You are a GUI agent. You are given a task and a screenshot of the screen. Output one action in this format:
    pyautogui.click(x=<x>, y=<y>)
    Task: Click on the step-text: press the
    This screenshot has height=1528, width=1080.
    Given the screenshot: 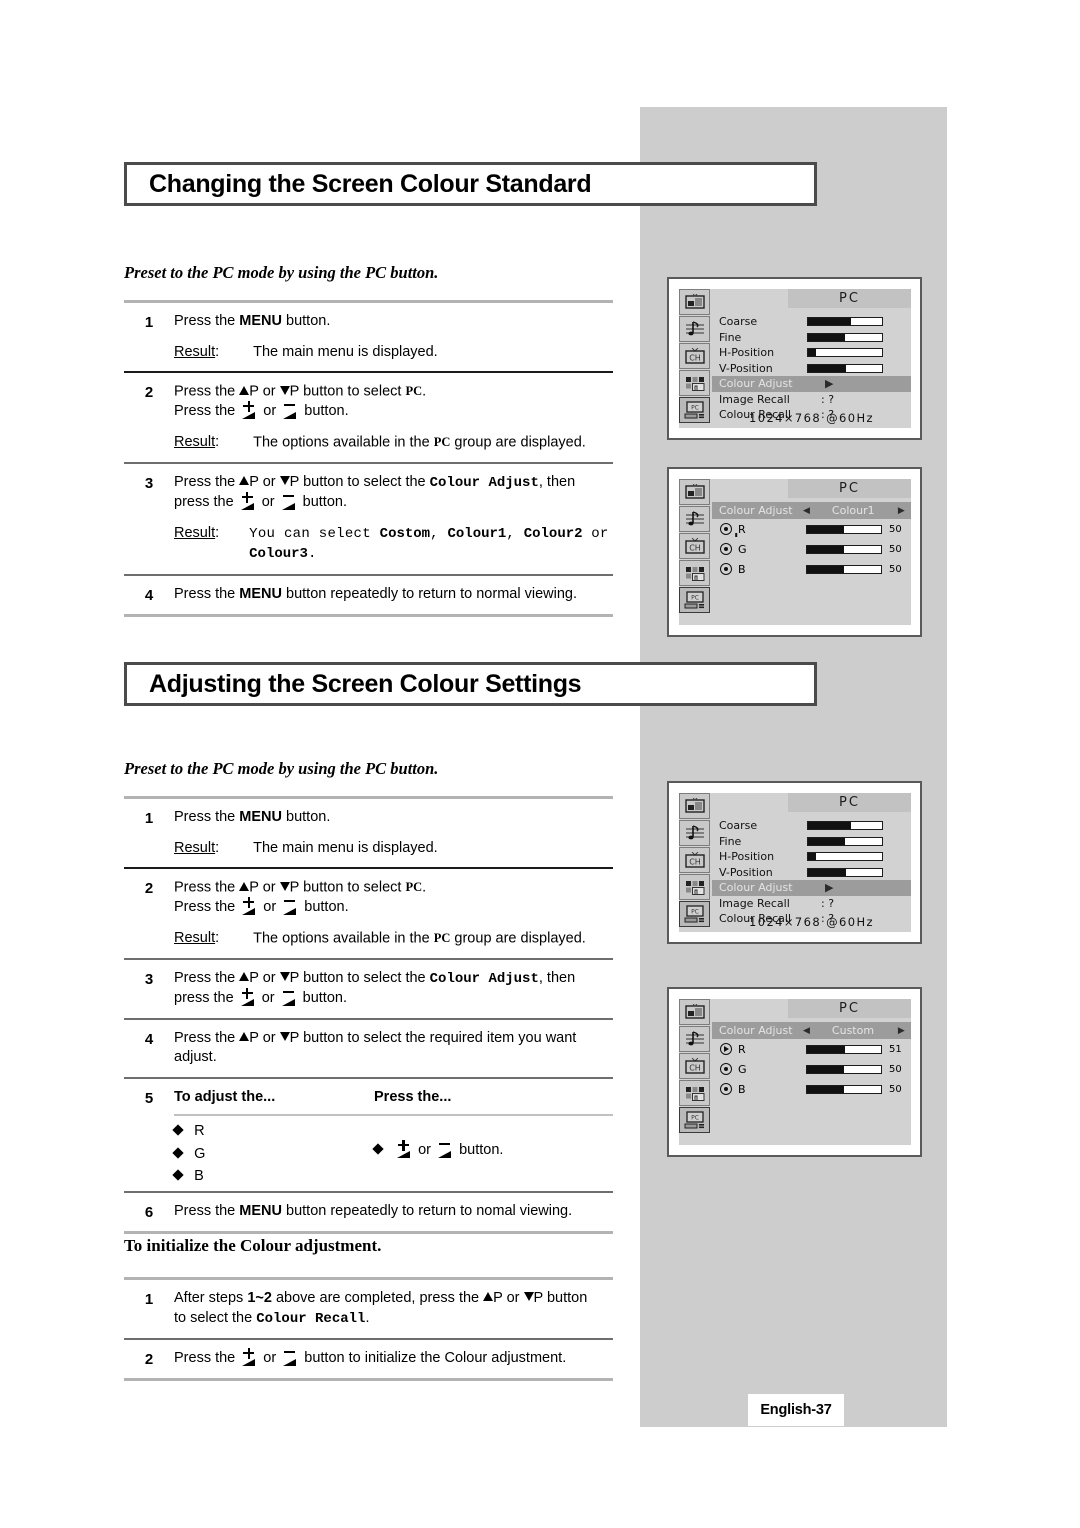 What is the action you would take?
    pyautogui.click(x=206, y=502)
    